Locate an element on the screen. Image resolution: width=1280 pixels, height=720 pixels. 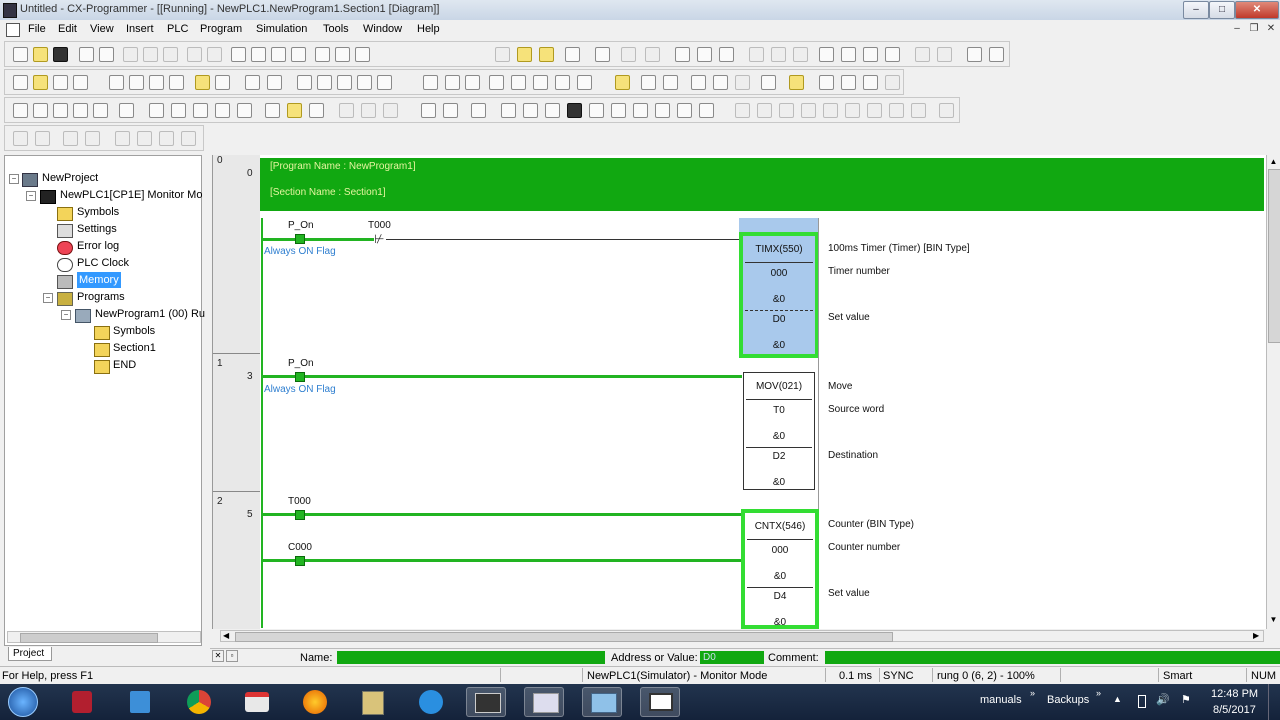
window-d-icon is located at coordinates (892, 54).